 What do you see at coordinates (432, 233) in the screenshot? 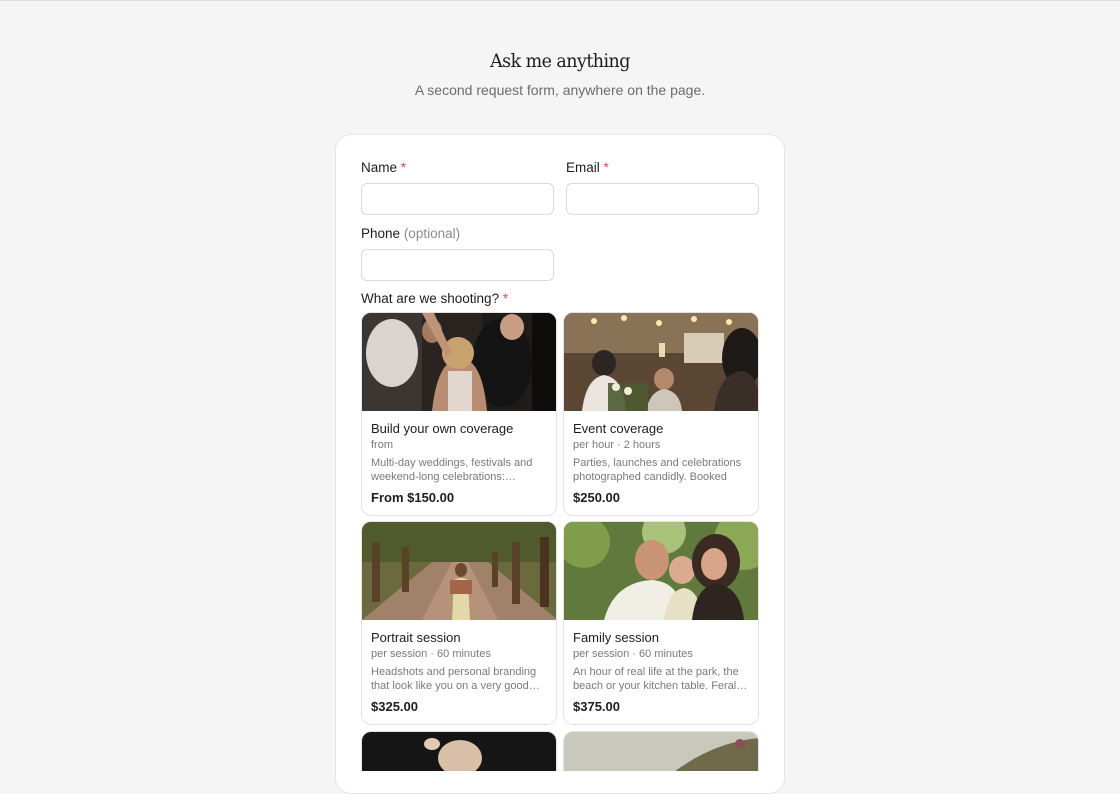
I see `optional-note: (optional)` at bounding box center [432, 233].